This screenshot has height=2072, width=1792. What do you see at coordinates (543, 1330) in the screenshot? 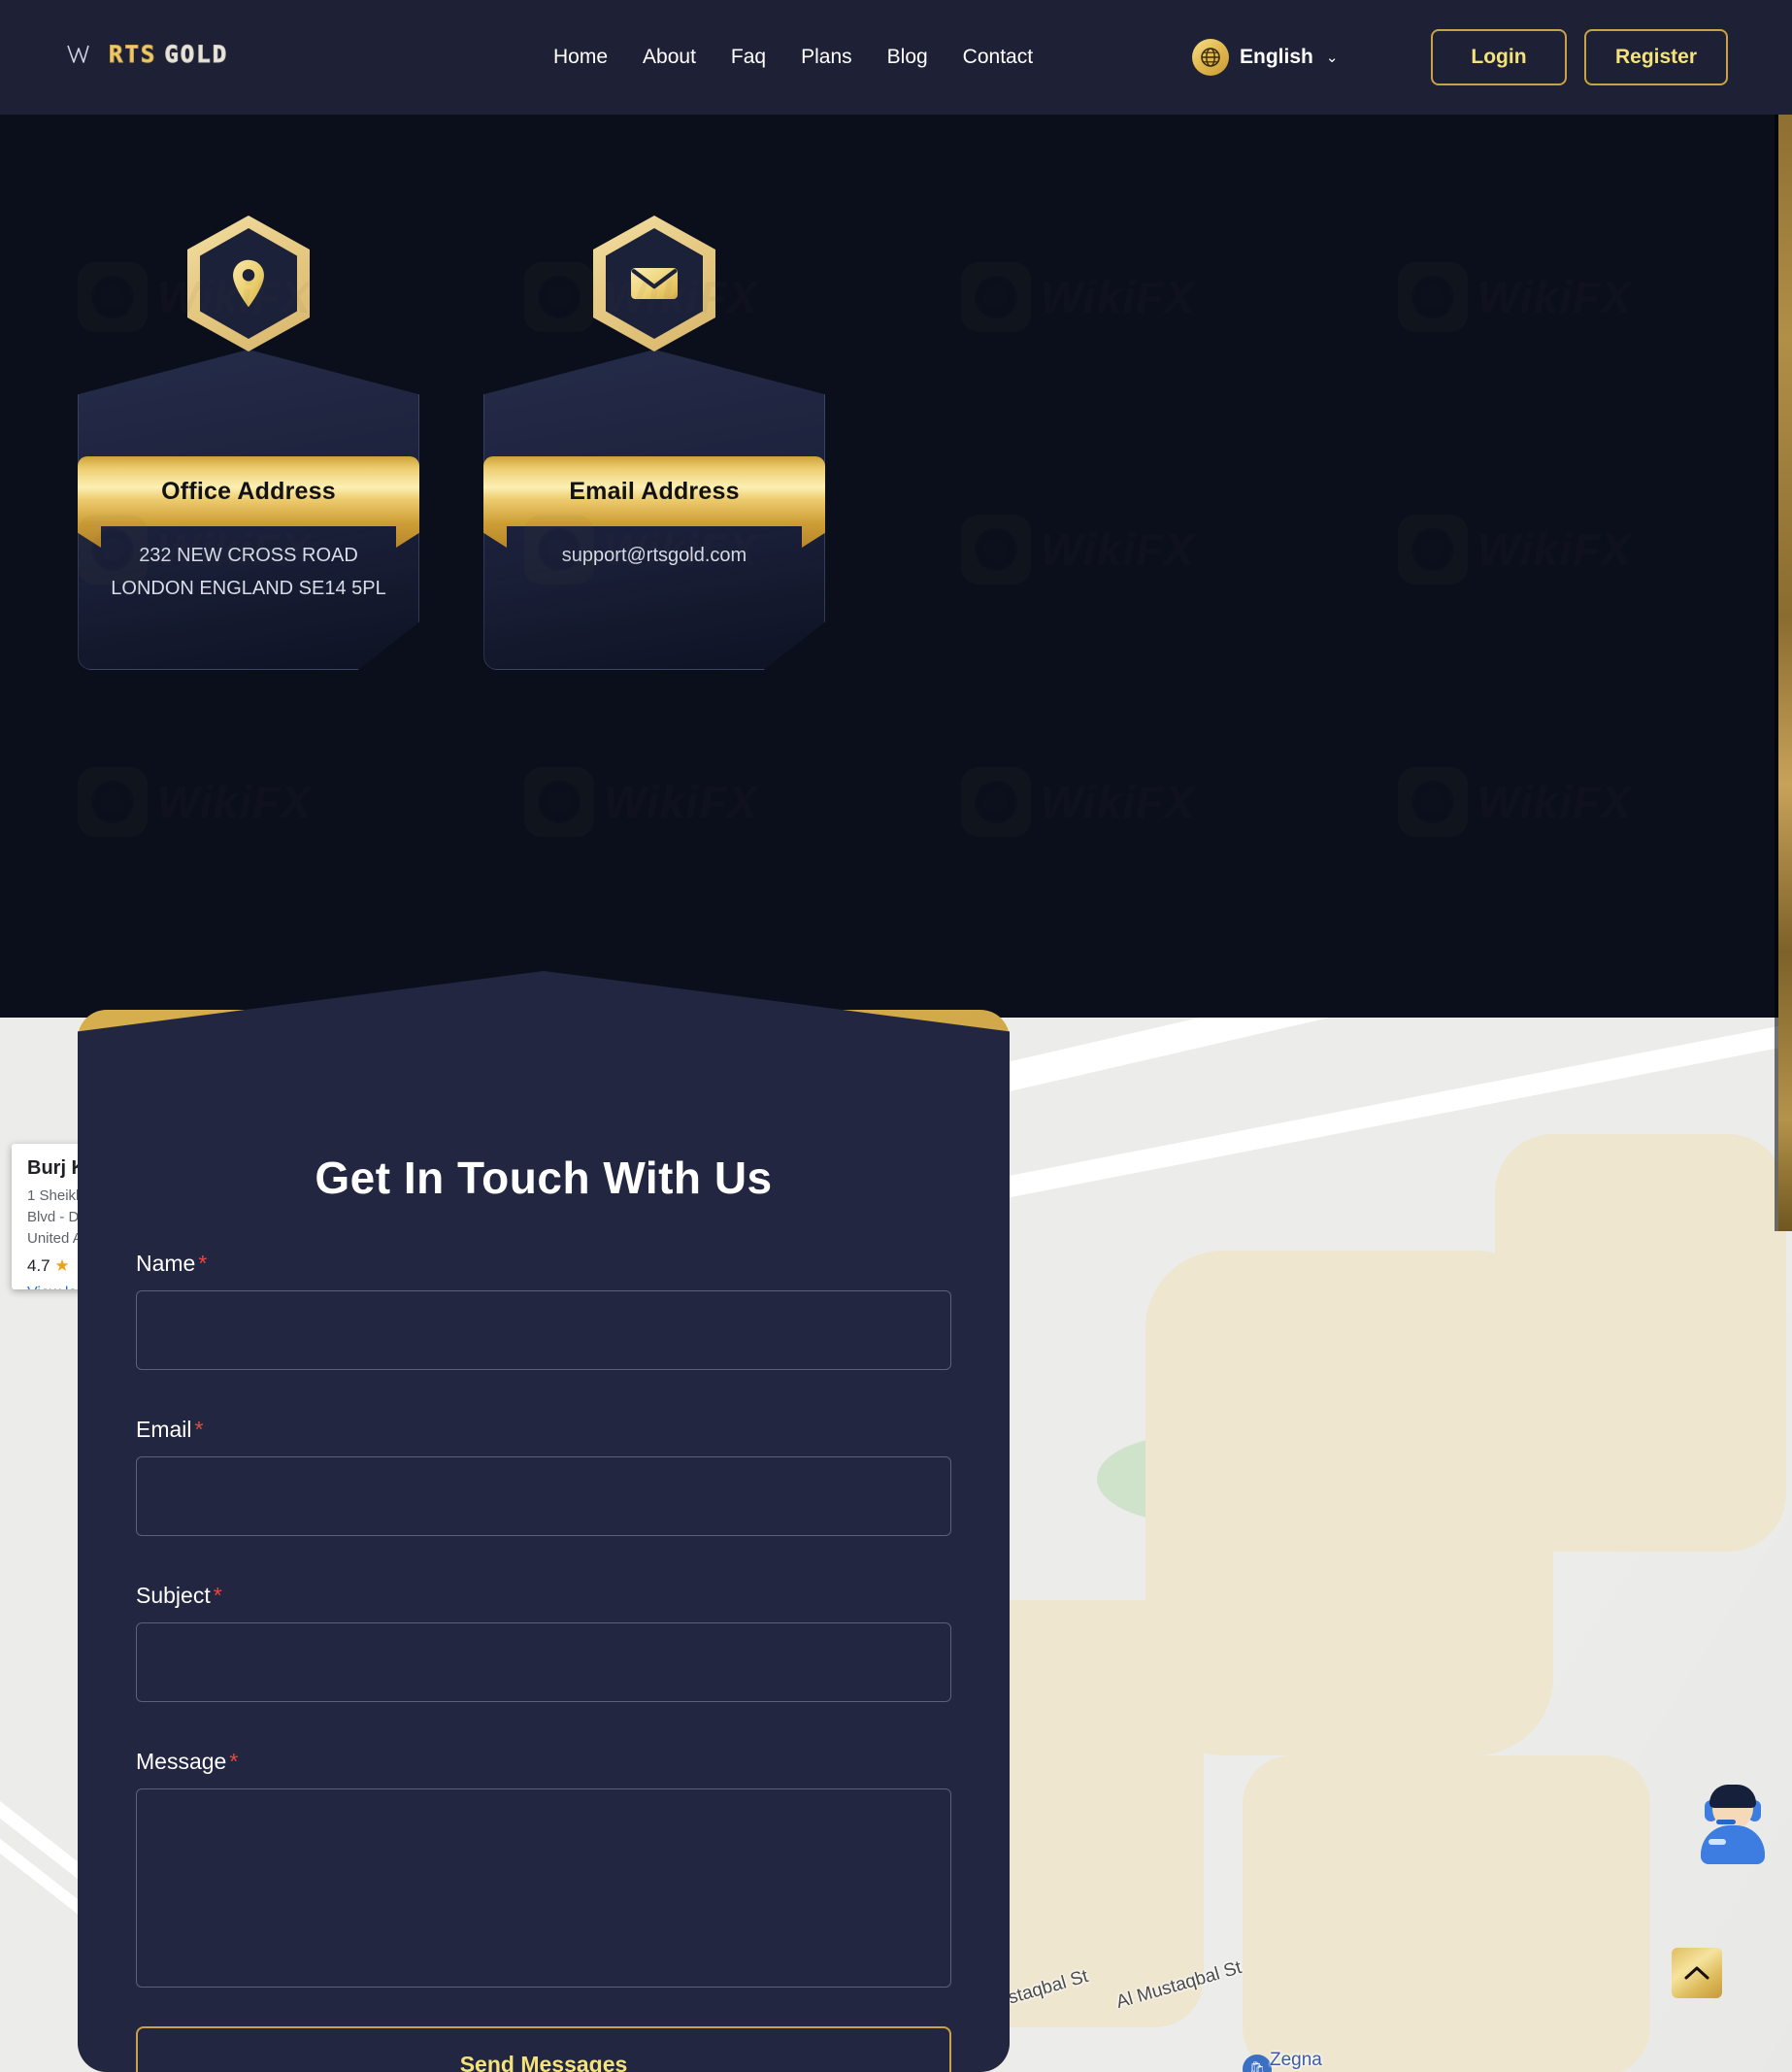
I see `name-input` at bounding box center [543, 1330].